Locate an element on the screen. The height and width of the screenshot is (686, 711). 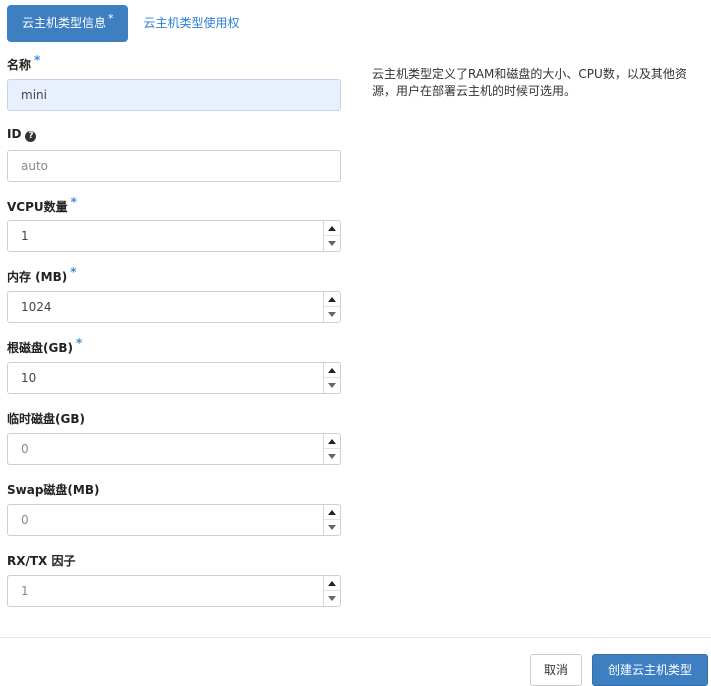
tab-flavor-info-label: 云主机类型信息 is located at coordinates (64, 23).